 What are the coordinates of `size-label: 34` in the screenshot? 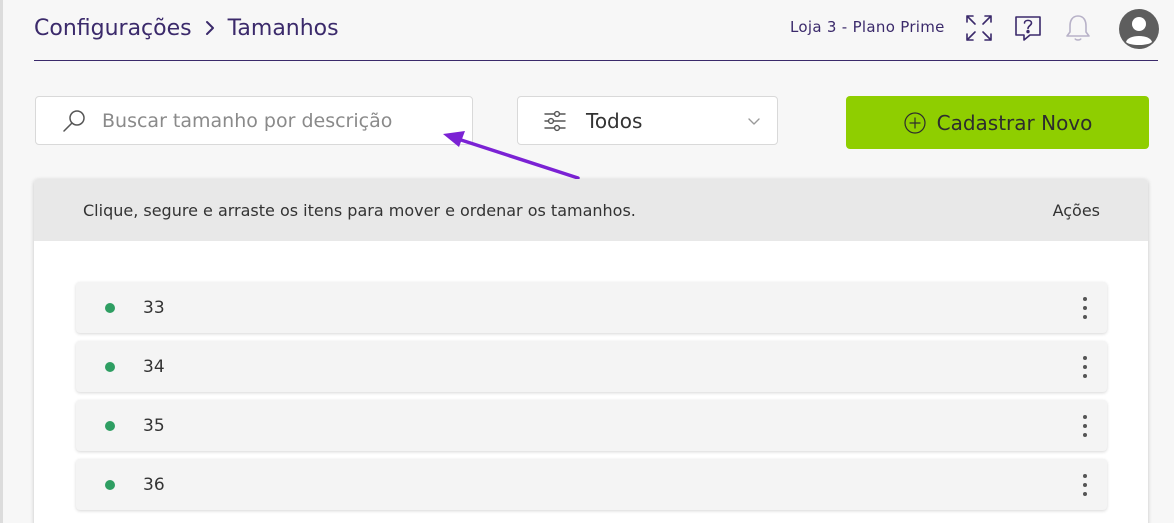 It's located at (154, 366).